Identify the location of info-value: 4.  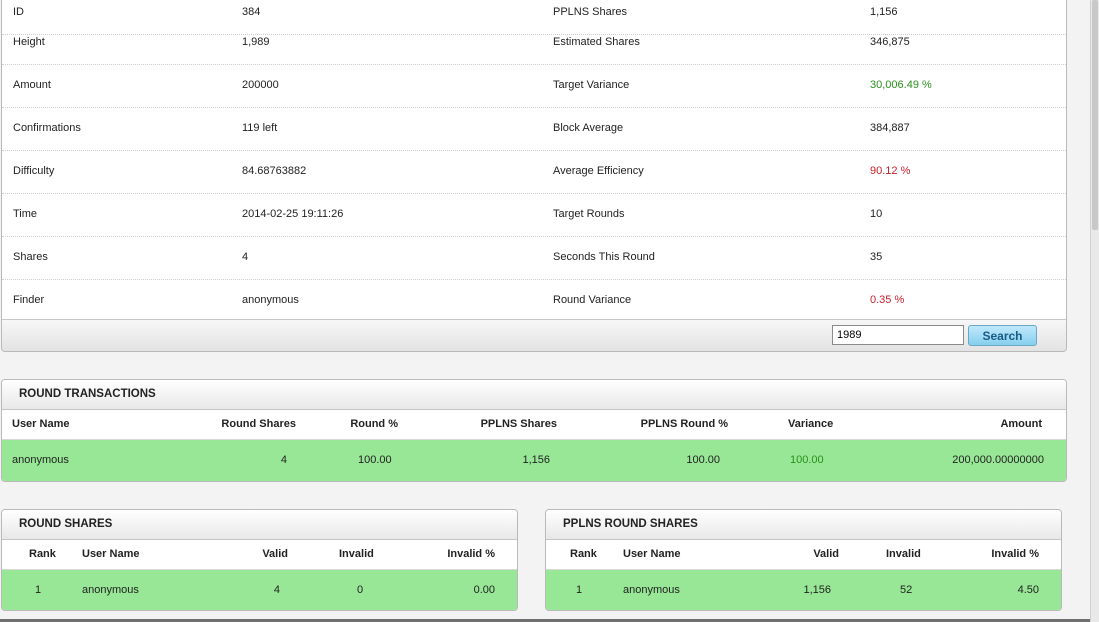
(245, 257).